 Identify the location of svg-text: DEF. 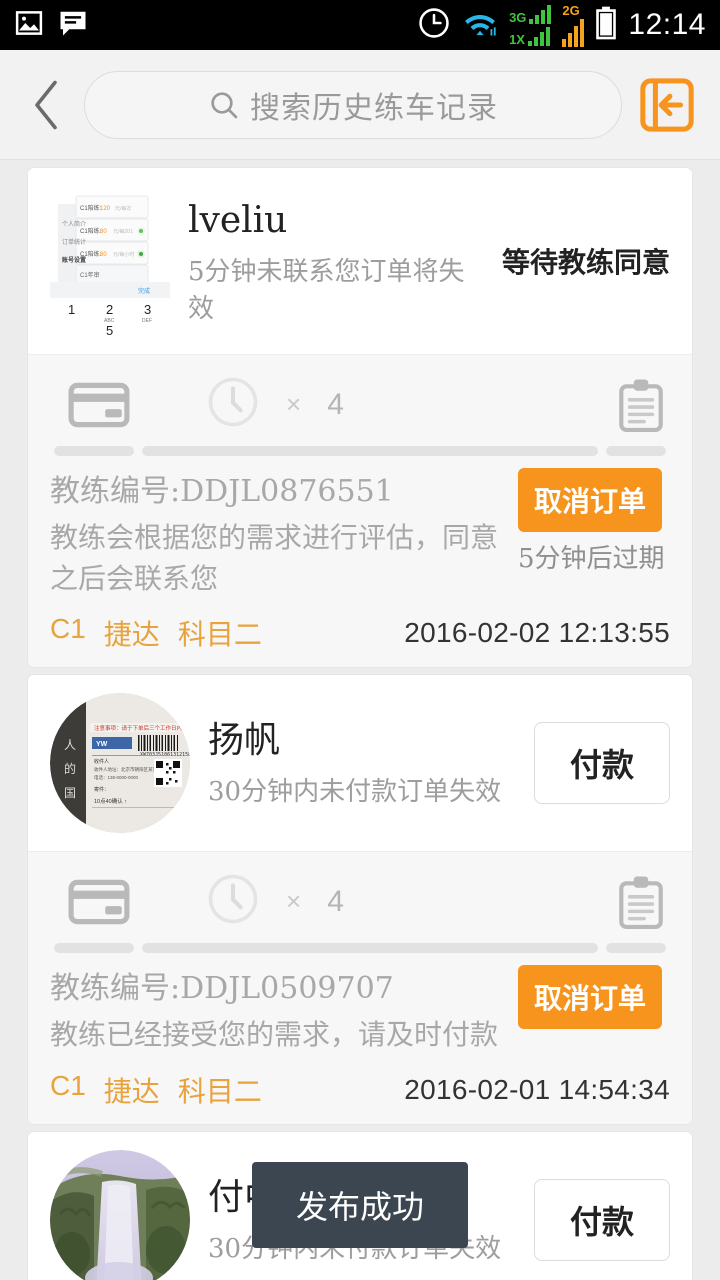
(147, 321).